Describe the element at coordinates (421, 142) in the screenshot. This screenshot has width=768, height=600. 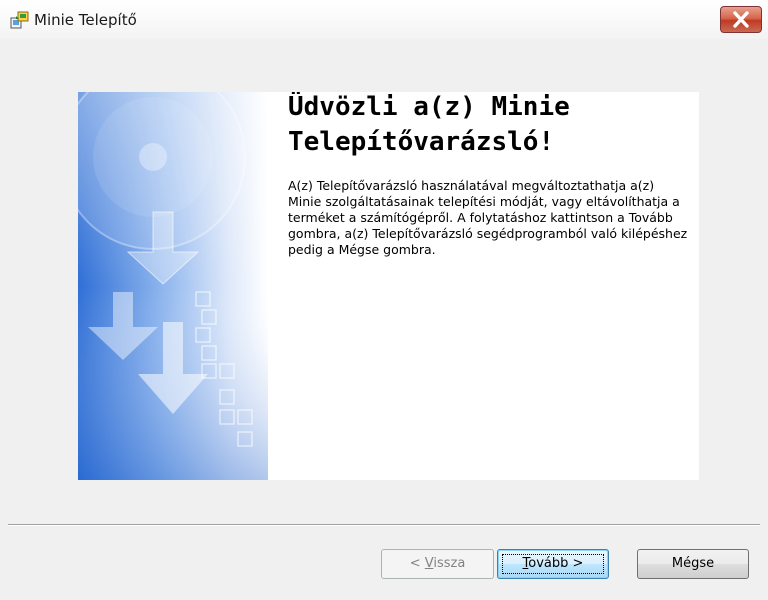
I see `welcome-heading-line-2: Telepítővarázsló!` at that location.